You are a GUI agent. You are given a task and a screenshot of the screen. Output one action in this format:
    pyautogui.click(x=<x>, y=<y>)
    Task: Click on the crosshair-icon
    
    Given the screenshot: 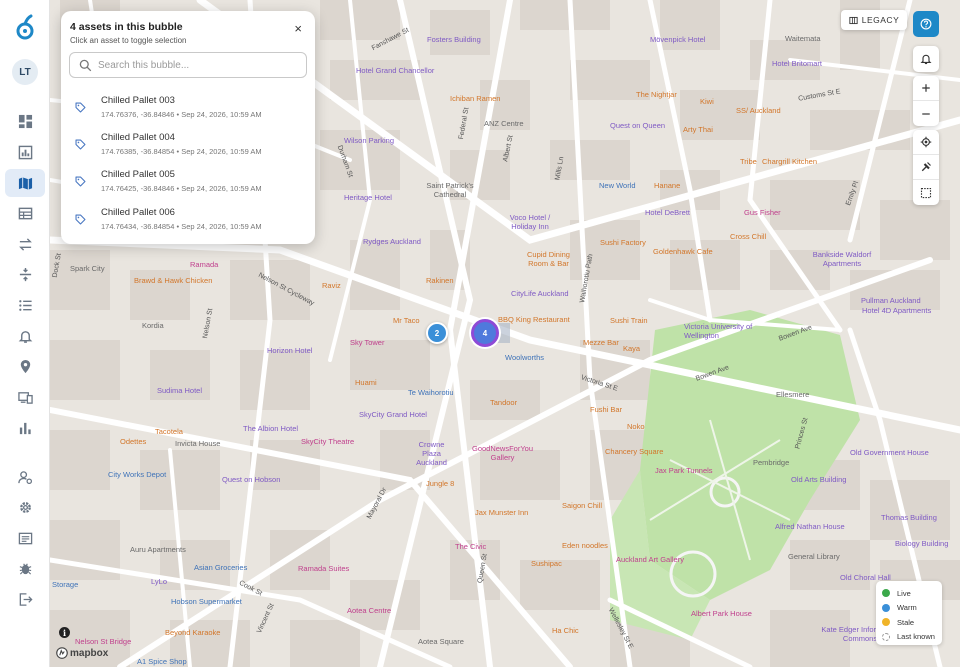 What is the action you would take?
    pyautogui.click(x=926, y=142)
    